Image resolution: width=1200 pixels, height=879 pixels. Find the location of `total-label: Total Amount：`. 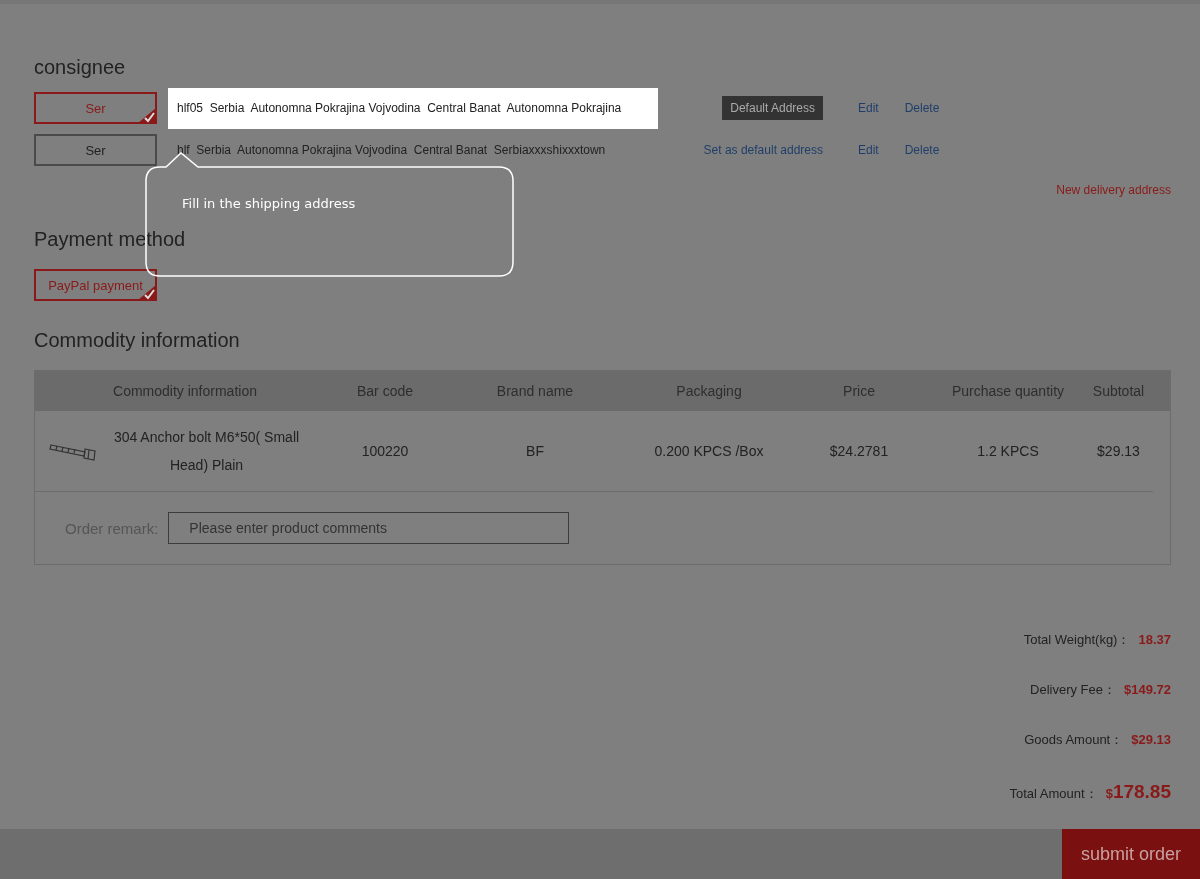

total-label: Total Amount： is located at coordinates (1053, 794).